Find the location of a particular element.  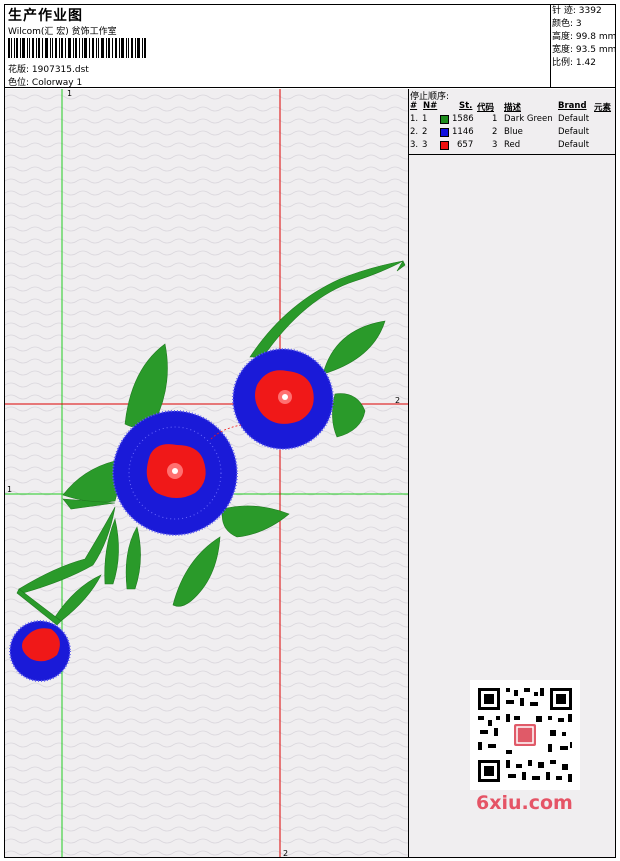

col-brand: Brand is located at coordinates (572, 106).